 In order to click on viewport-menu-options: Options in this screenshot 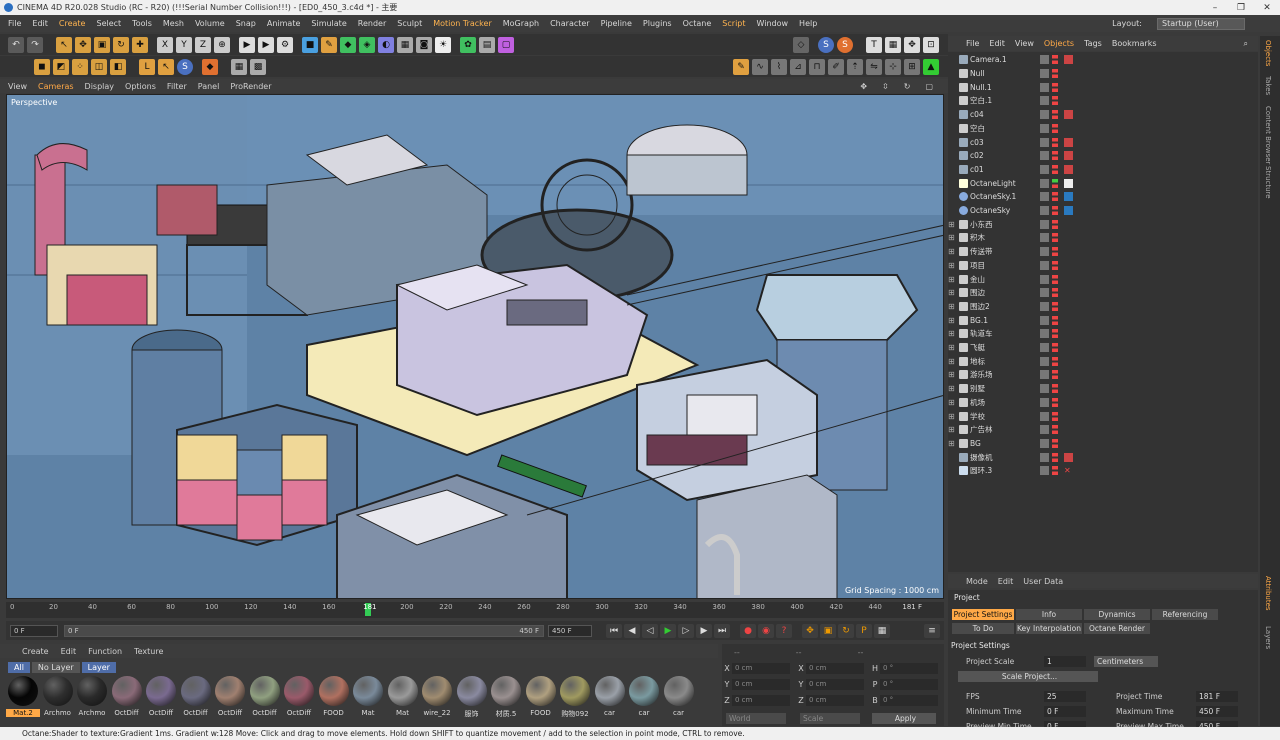, I will do `click(140, 86)`.